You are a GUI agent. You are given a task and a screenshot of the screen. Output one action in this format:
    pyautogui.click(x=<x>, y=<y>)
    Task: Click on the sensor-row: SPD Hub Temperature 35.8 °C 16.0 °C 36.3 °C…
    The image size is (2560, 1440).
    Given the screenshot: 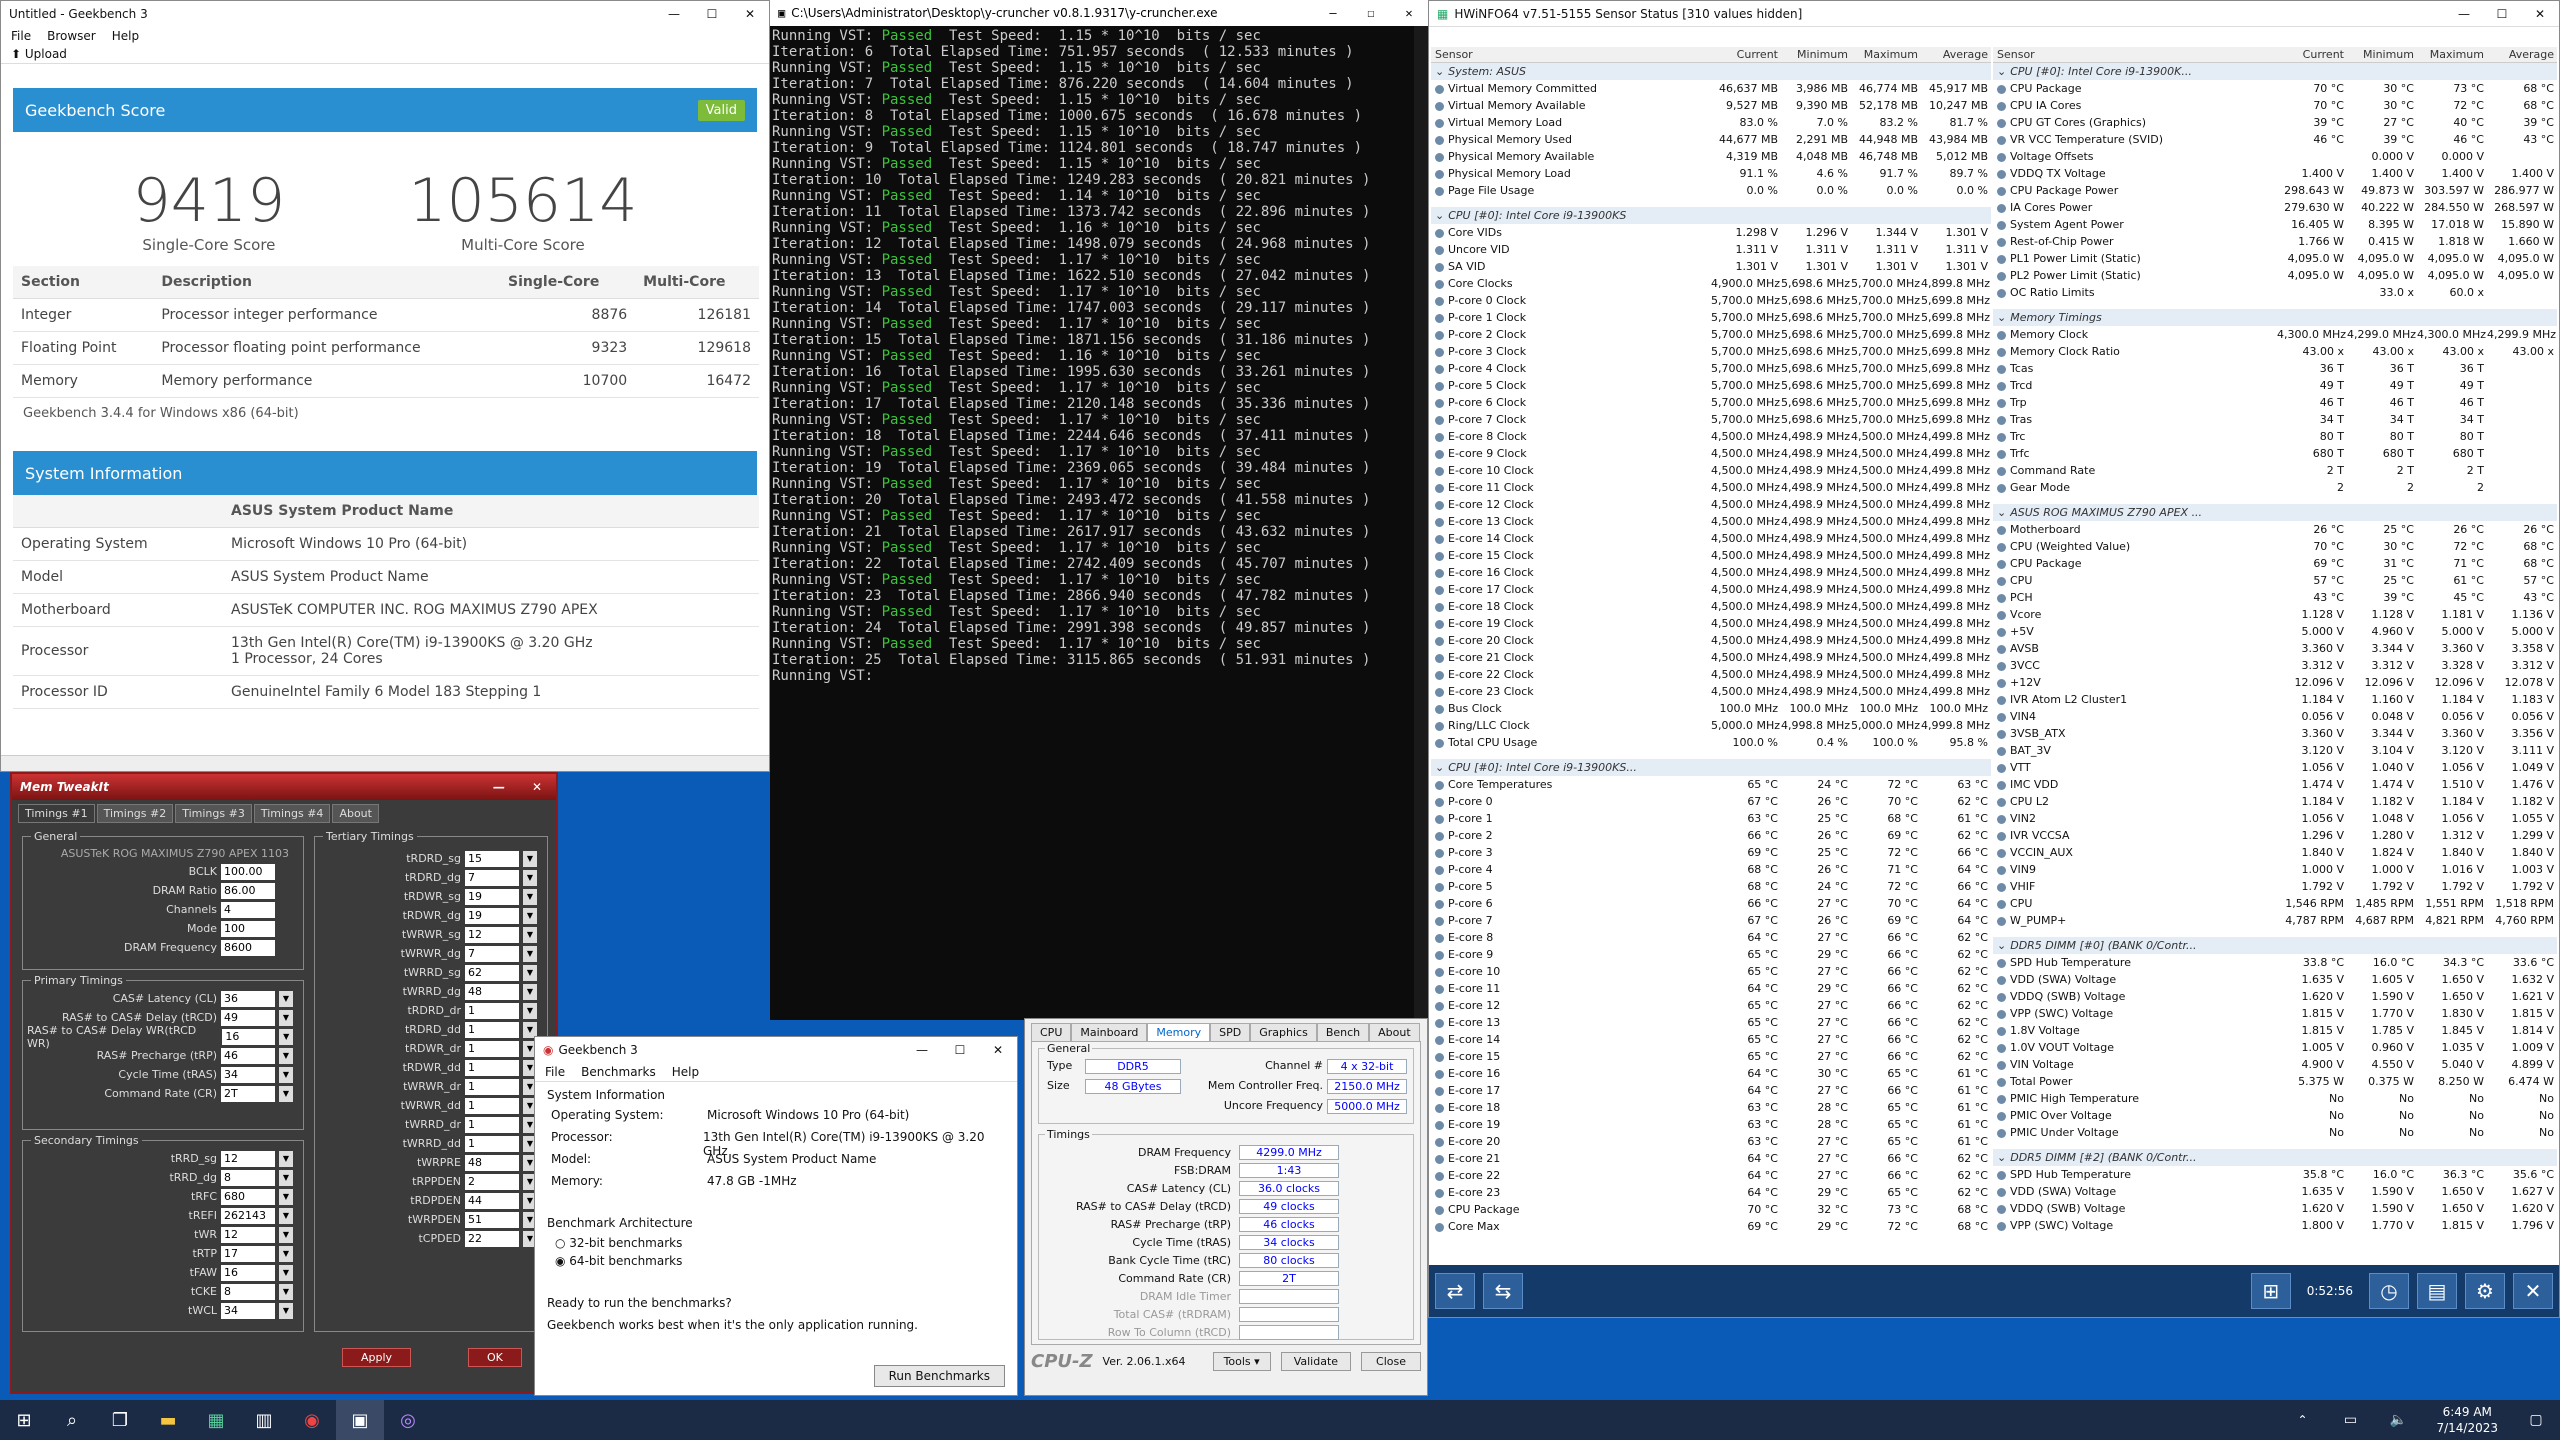 What is the action you would take?
    pyautogui.click(x=2275, y=1174)
    